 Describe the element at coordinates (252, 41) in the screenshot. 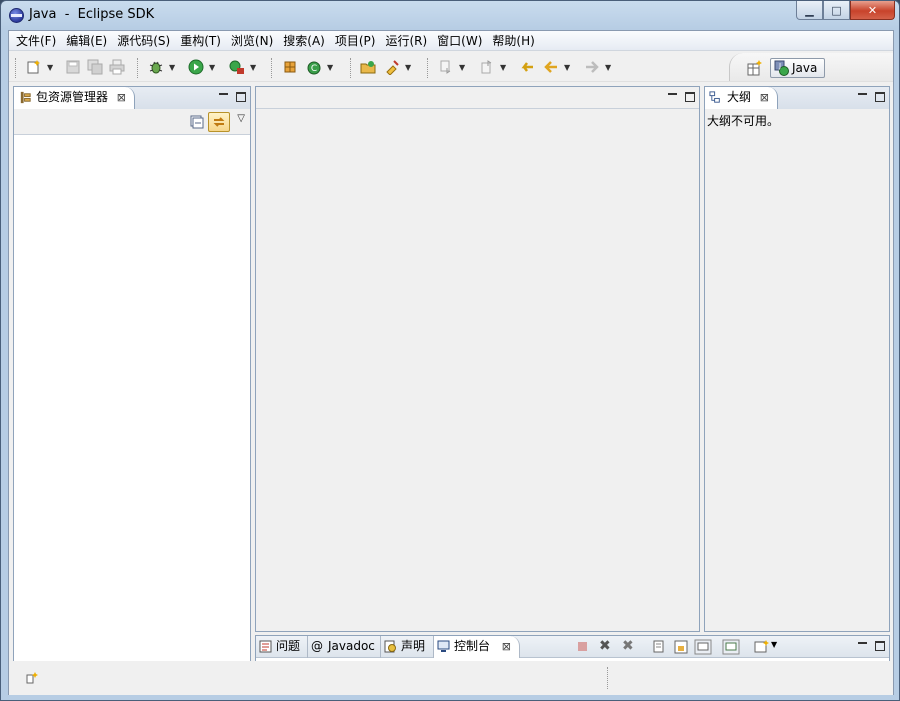

I see `menu-navigate: 浏览(N)` at that location.